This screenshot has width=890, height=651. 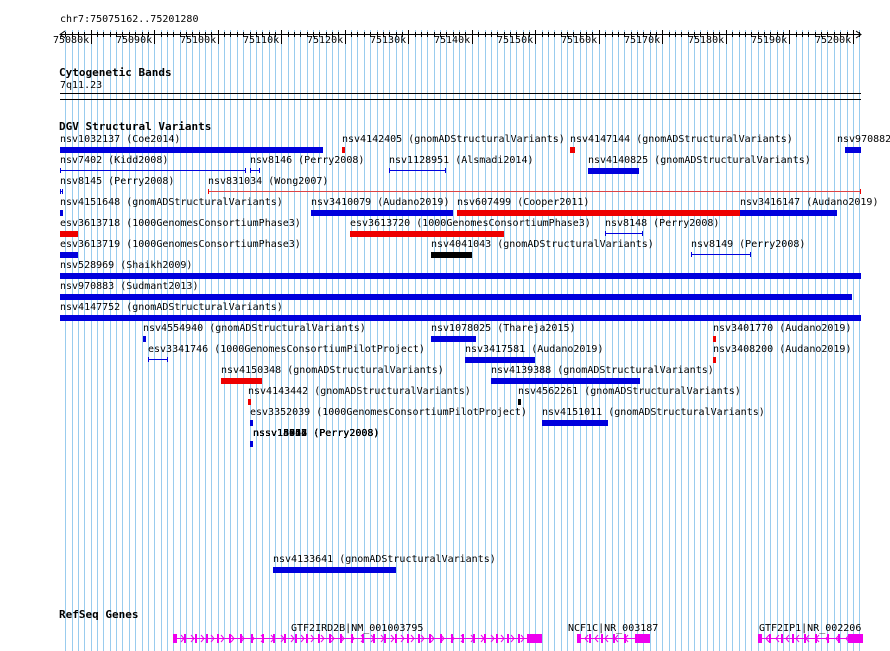 I want to click on gene-label: GTF2IRD2B|NM_001003795, so click(x=357, y=628).